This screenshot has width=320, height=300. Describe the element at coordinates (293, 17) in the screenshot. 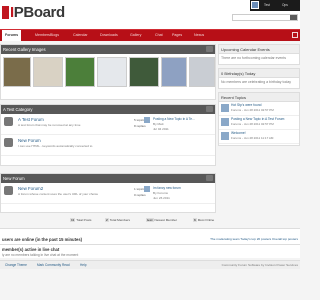

I see `search-button` at that location.